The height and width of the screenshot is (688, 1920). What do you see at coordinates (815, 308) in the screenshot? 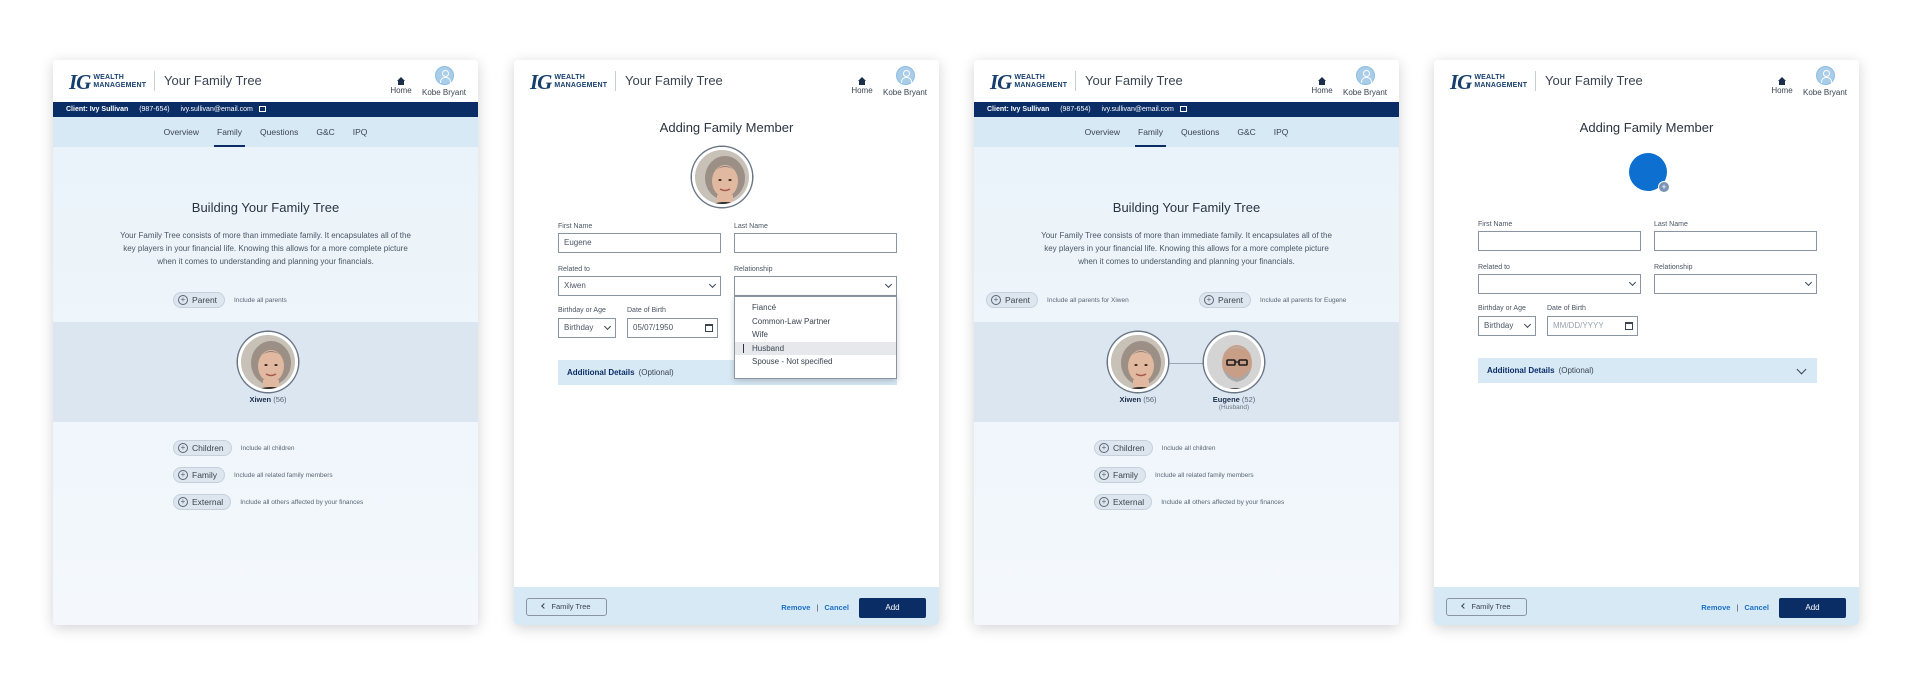
I see `option-fiance: Fiancé` at bounding box center [815, 308].